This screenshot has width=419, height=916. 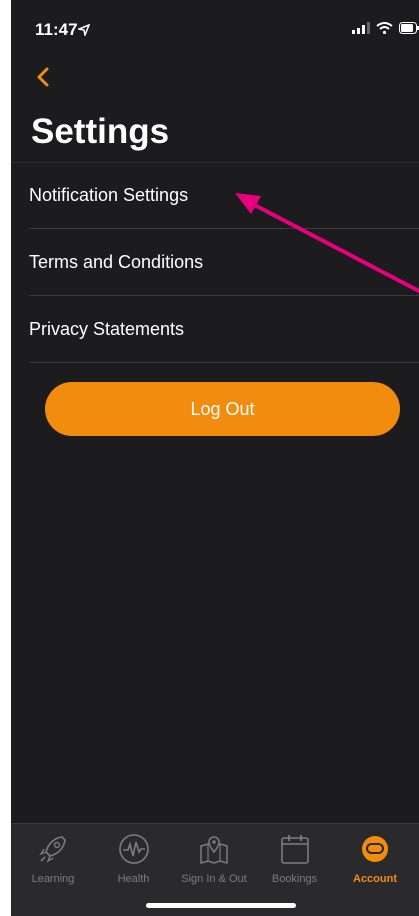 What do you see at coordinates (56, 29) in the screenshot?
I see `status-time: 11:47` at bounding box center [56, 29].